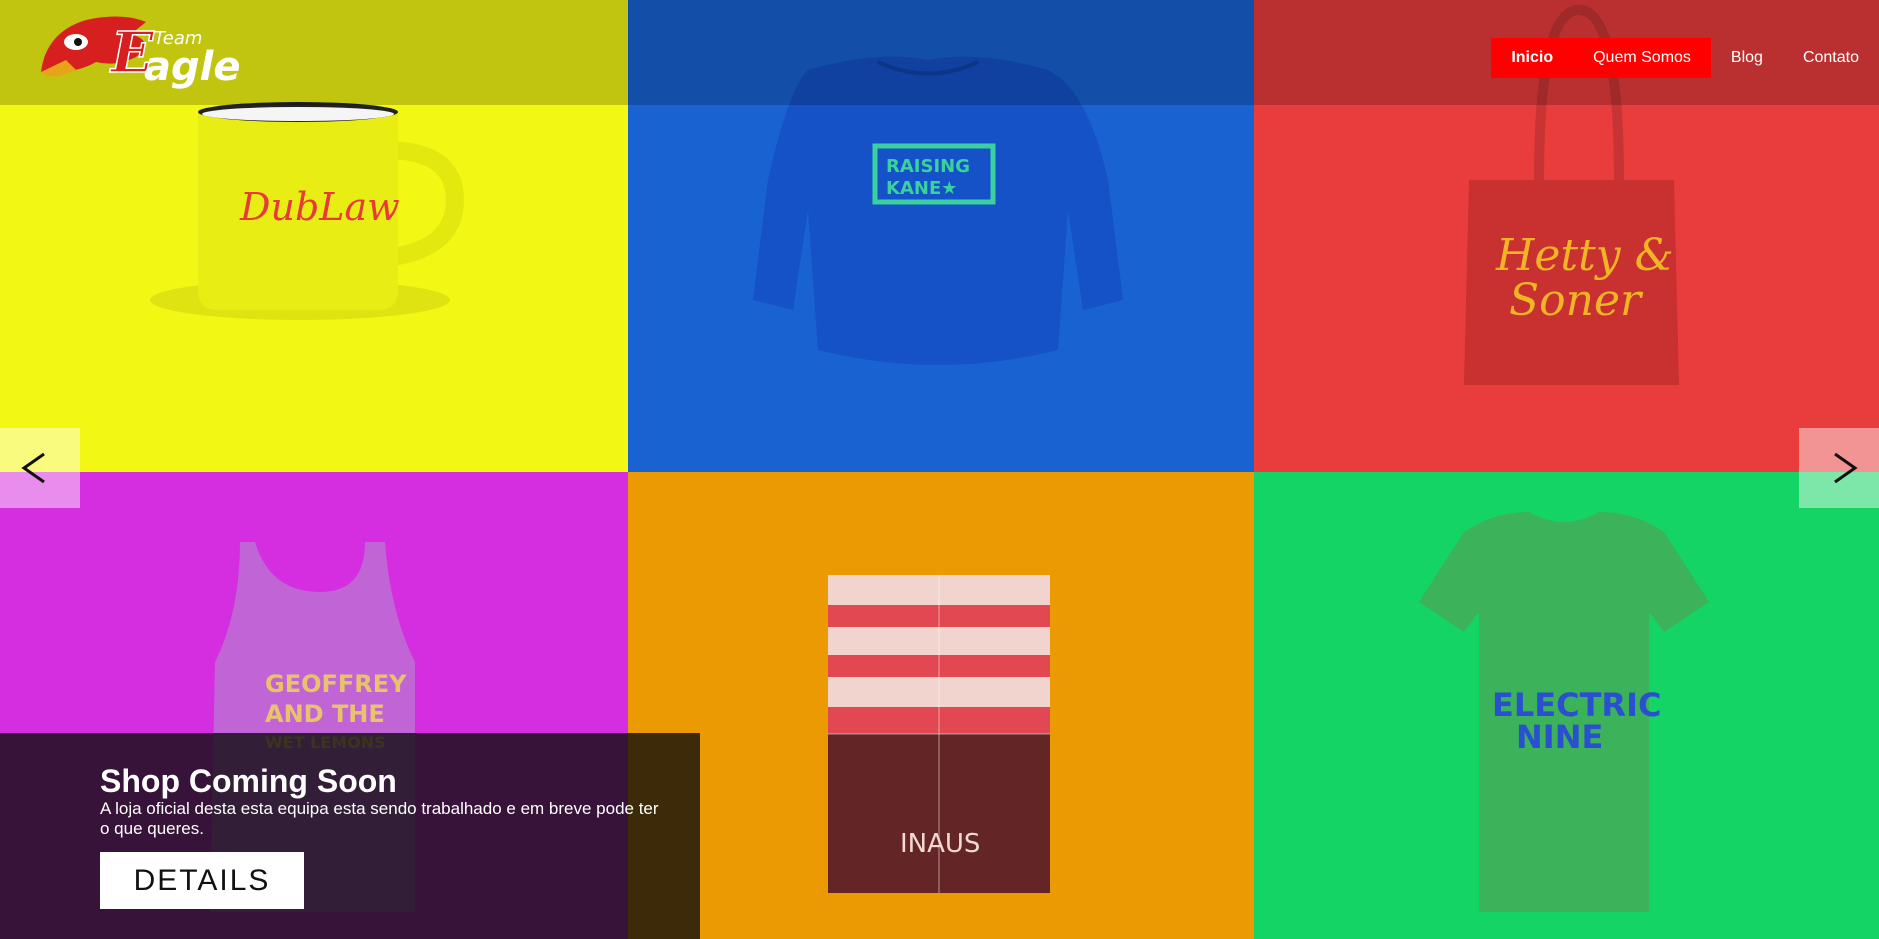  I want to click on sweatshirt-print-line2: KANE★, so click(921, 188).